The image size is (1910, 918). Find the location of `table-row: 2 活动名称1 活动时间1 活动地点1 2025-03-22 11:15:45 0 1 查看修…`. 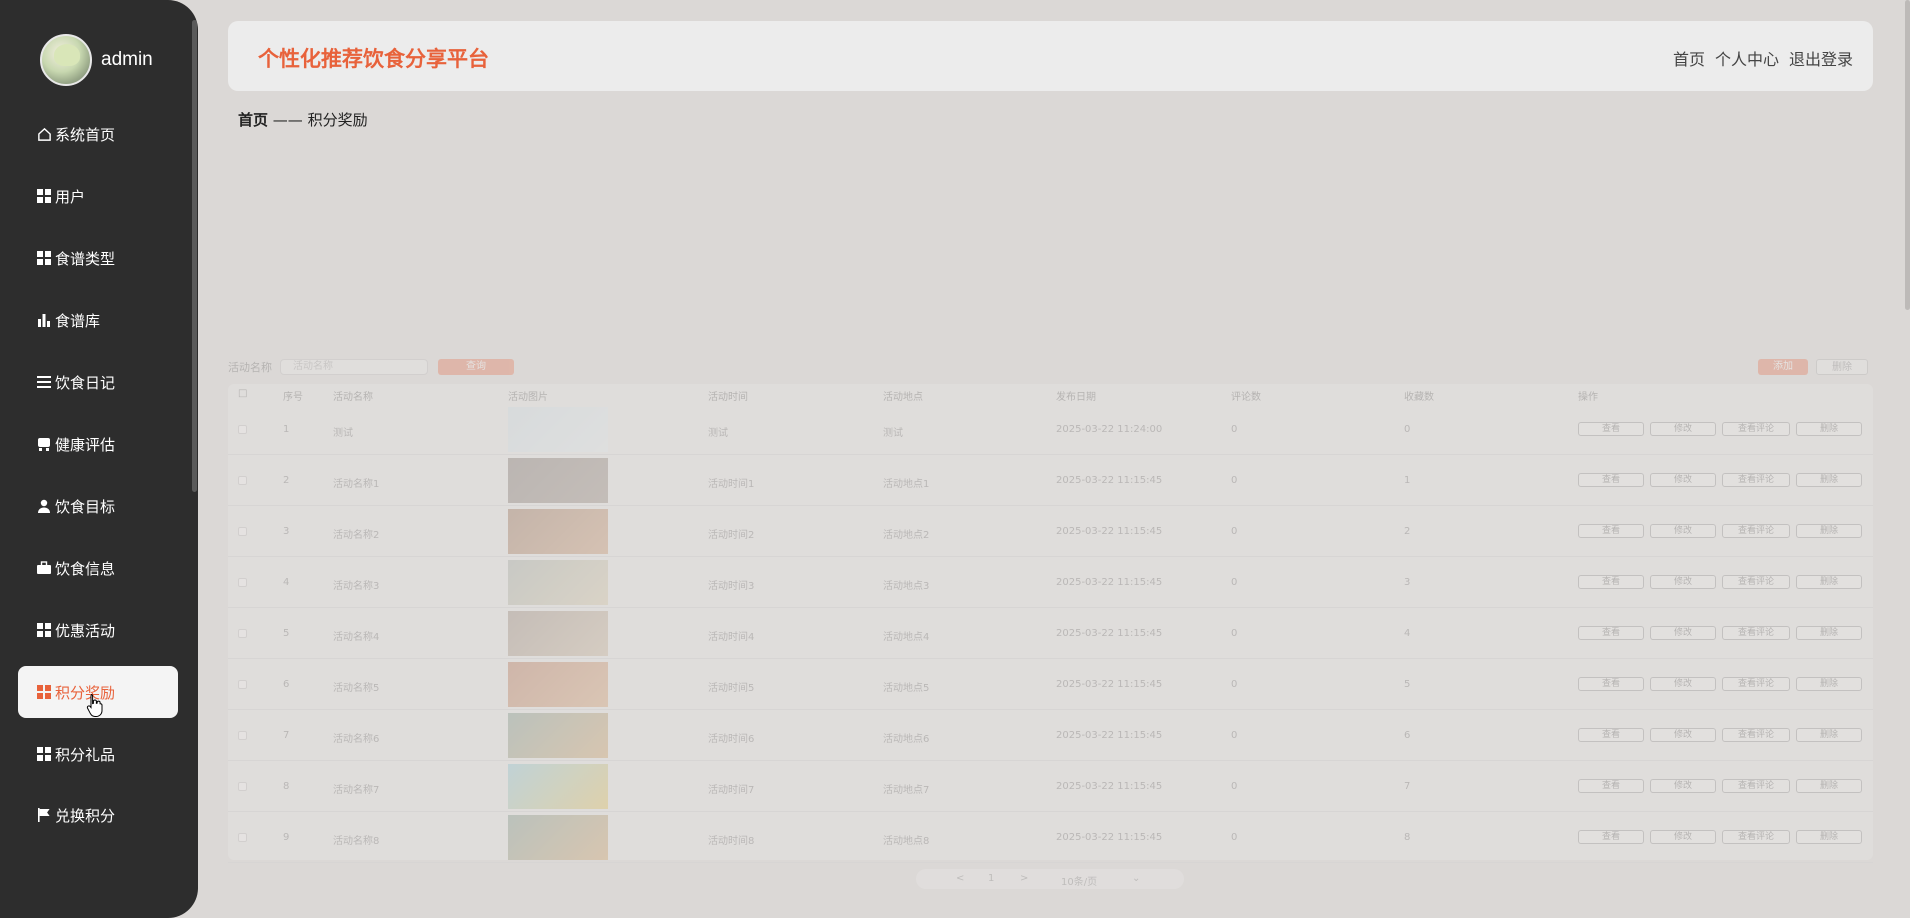

table-row: 2 活动名称1 活动时间1 活动地点1 2025-03-22 11:15:45 0 1 查看修… is located at coordinates (1050, 480).